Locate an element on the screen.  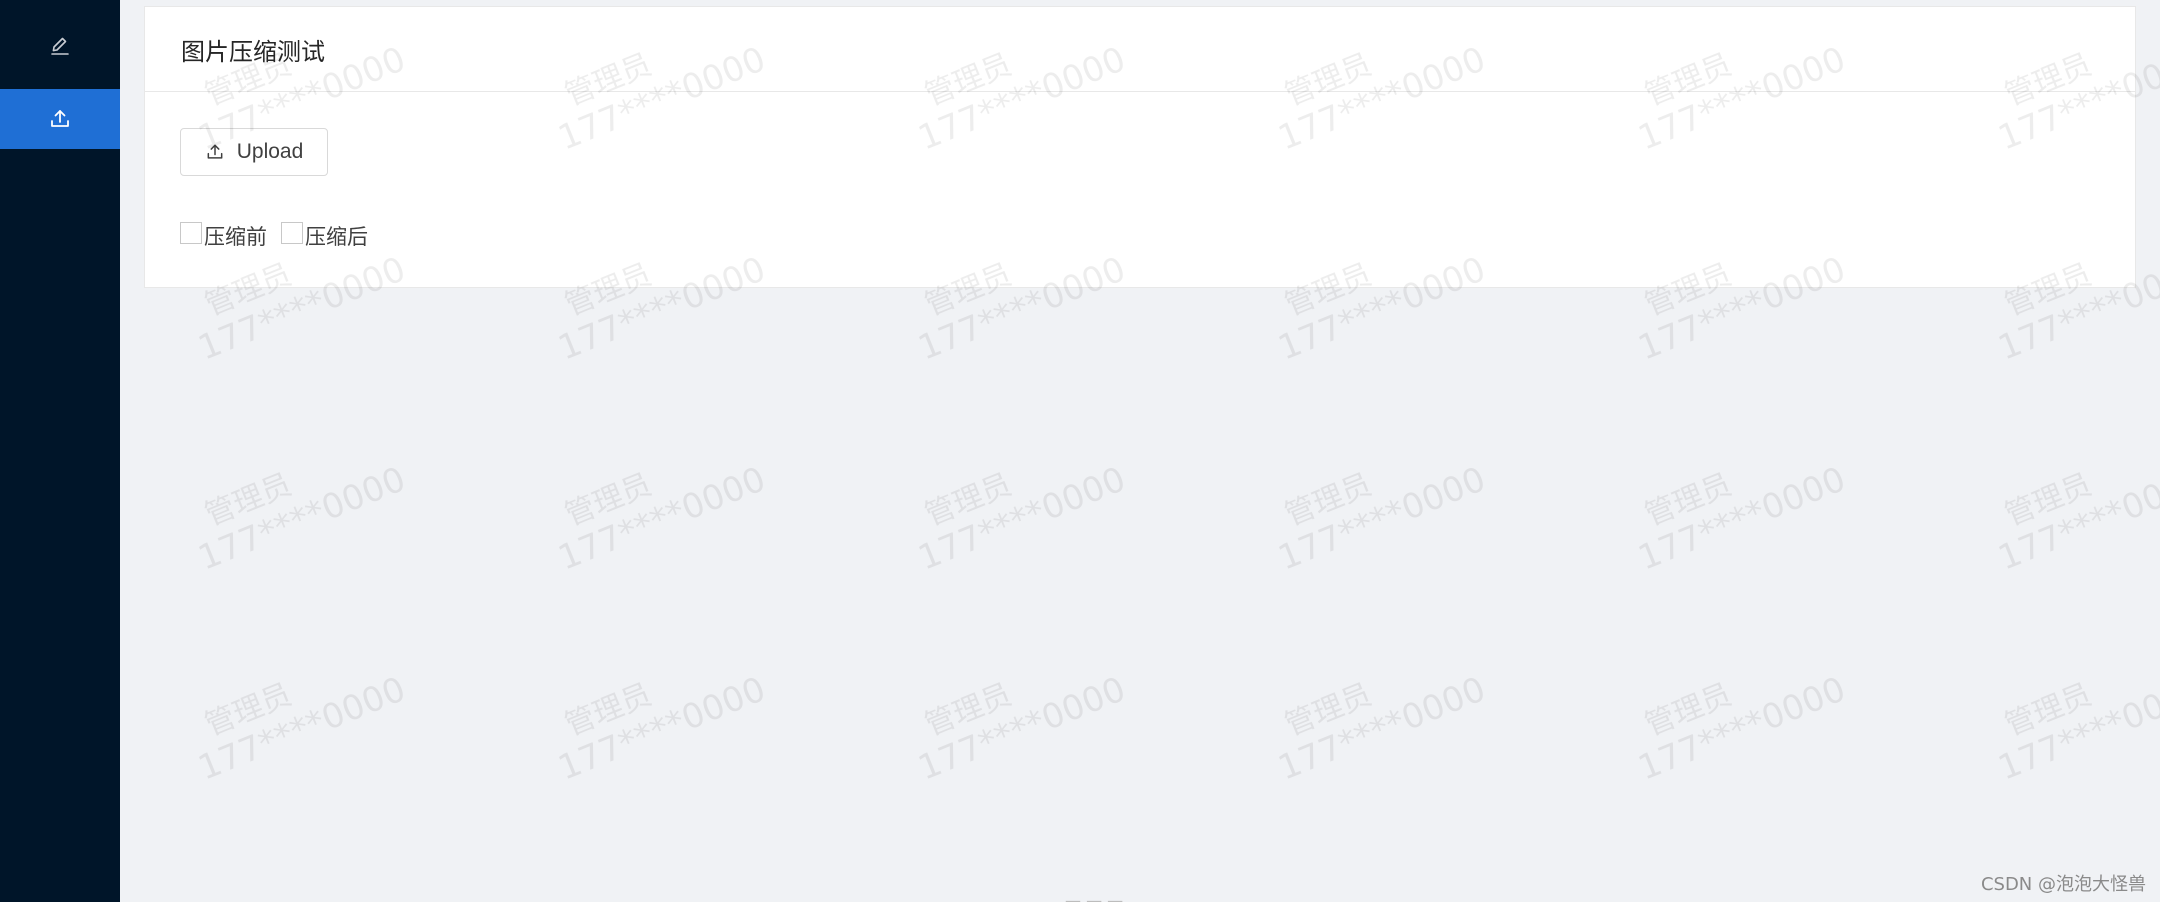
checkbox-label: 压缩前 is located at coordinates (235, 237).